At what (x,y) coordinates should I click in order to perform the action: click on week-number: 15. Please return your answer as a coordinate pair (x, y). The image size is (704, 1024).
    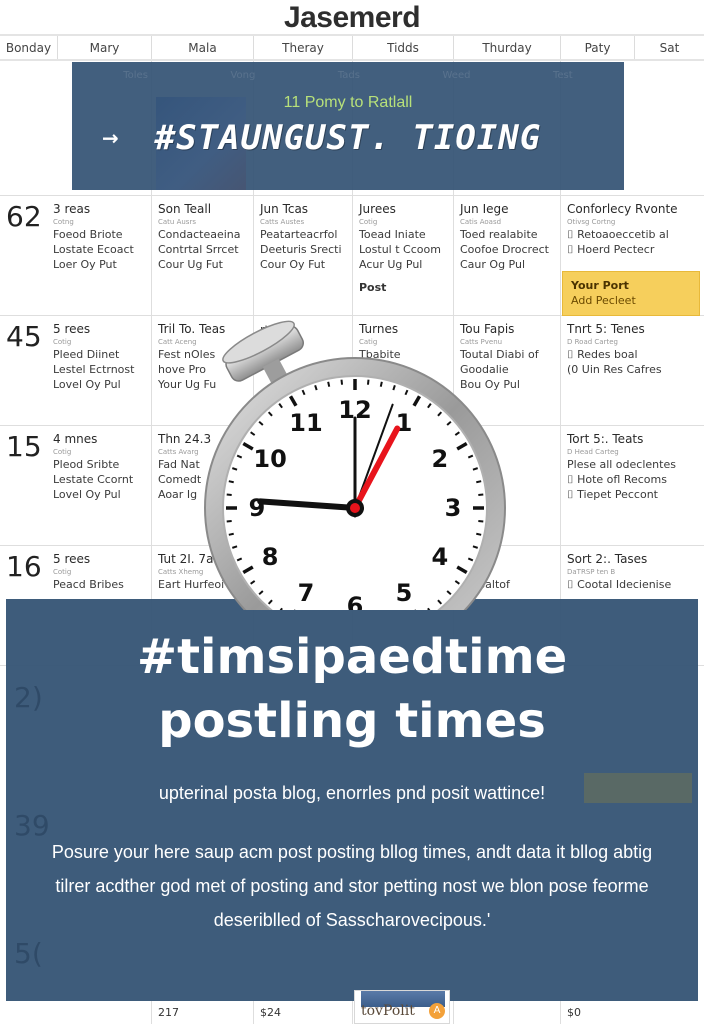
    Looking at the image, I should click on (24, 446).